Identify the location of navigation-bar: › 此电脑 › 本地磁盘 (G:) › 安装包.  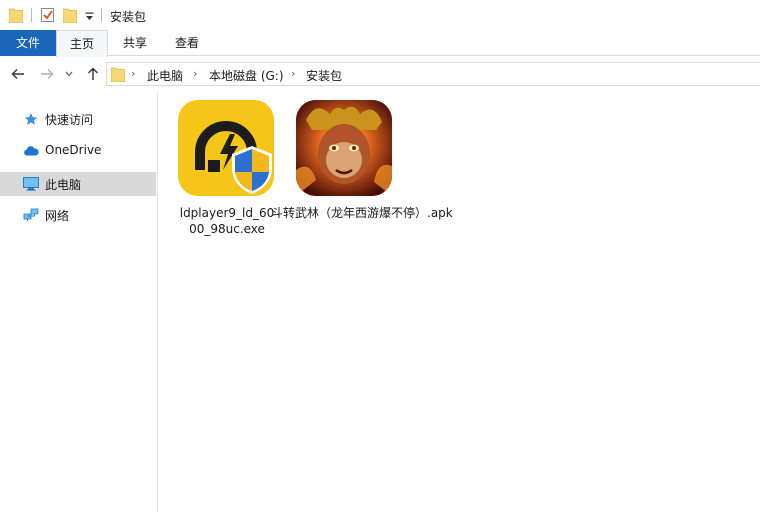
(380, 74).